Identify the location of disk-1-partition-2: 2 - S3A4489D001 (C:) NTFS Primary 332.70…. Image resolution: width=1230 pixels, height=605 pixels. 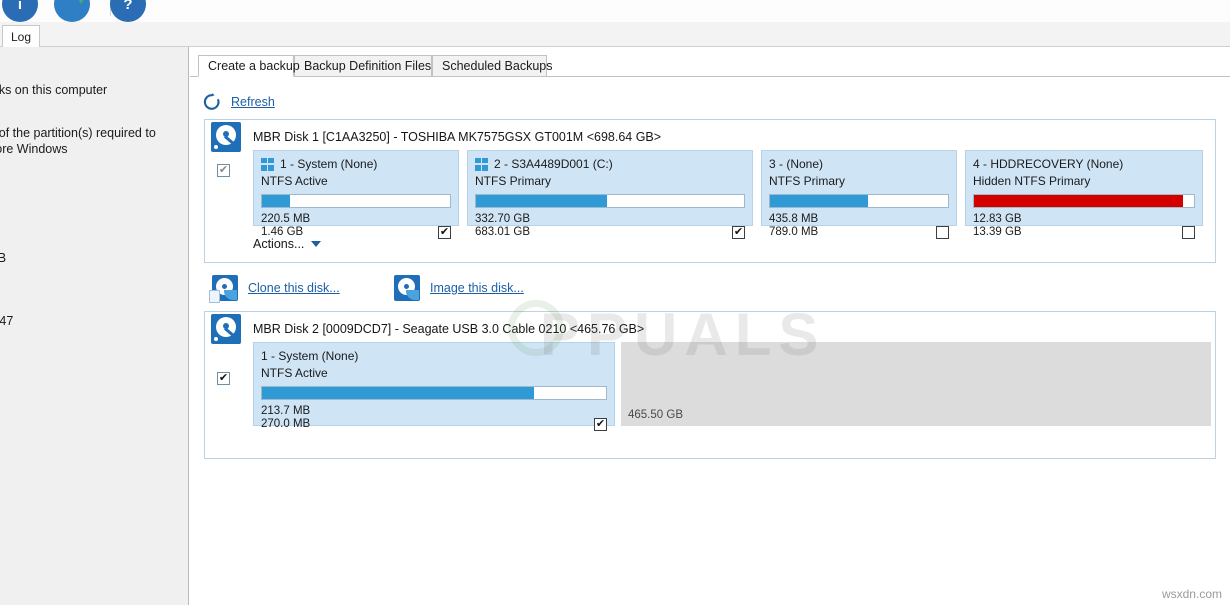
(610, 194).